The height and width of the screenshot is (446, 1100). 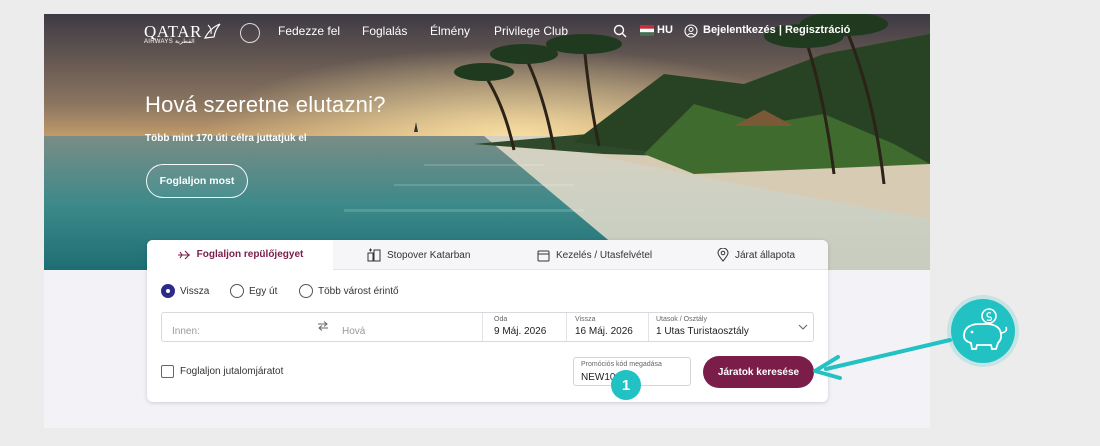 What do you see at coordinates (531, 31) in the screenshot?
I see `nav-item-privilege-club: Privilege Club` at bounding box center [531, 31].